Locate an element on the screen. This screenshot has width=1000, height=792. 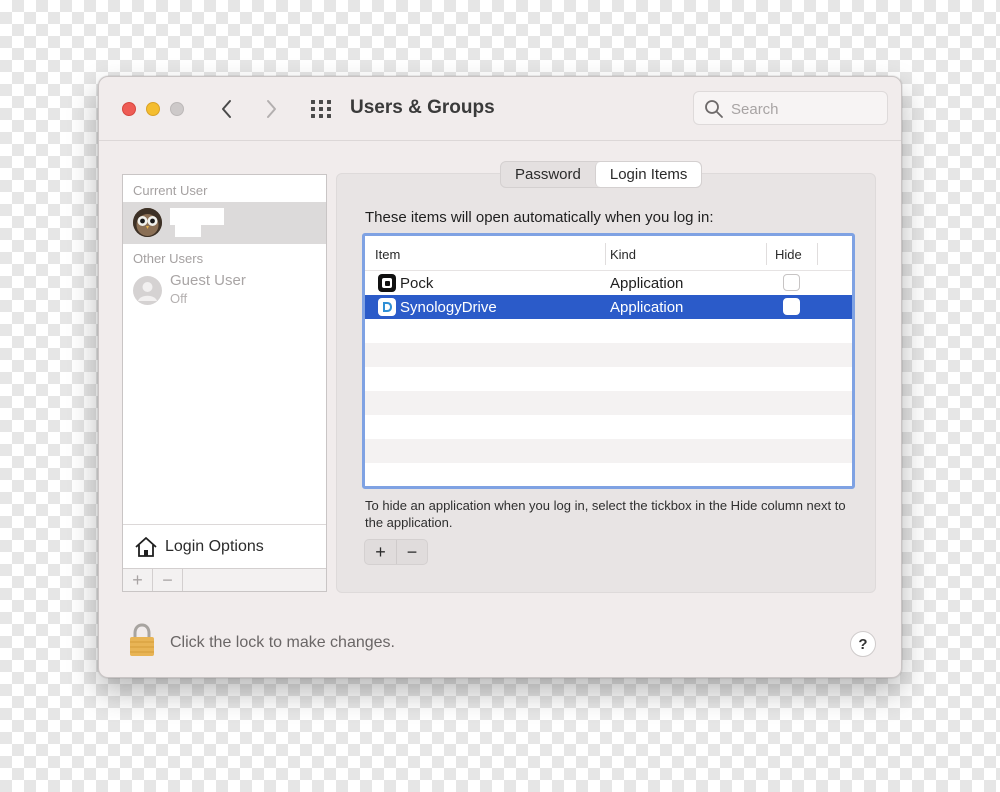
zoom-button is located at coordinates (177, 109).